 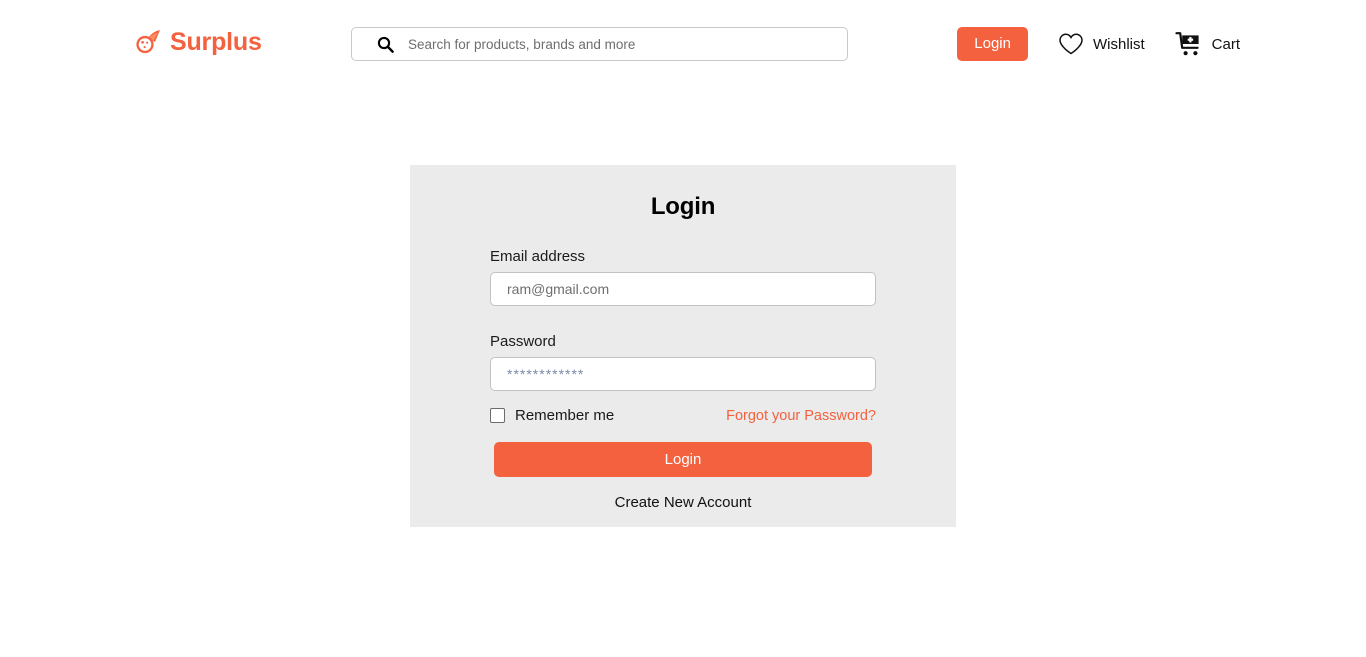 I want to click on email-input, so click(x=683, y=289).